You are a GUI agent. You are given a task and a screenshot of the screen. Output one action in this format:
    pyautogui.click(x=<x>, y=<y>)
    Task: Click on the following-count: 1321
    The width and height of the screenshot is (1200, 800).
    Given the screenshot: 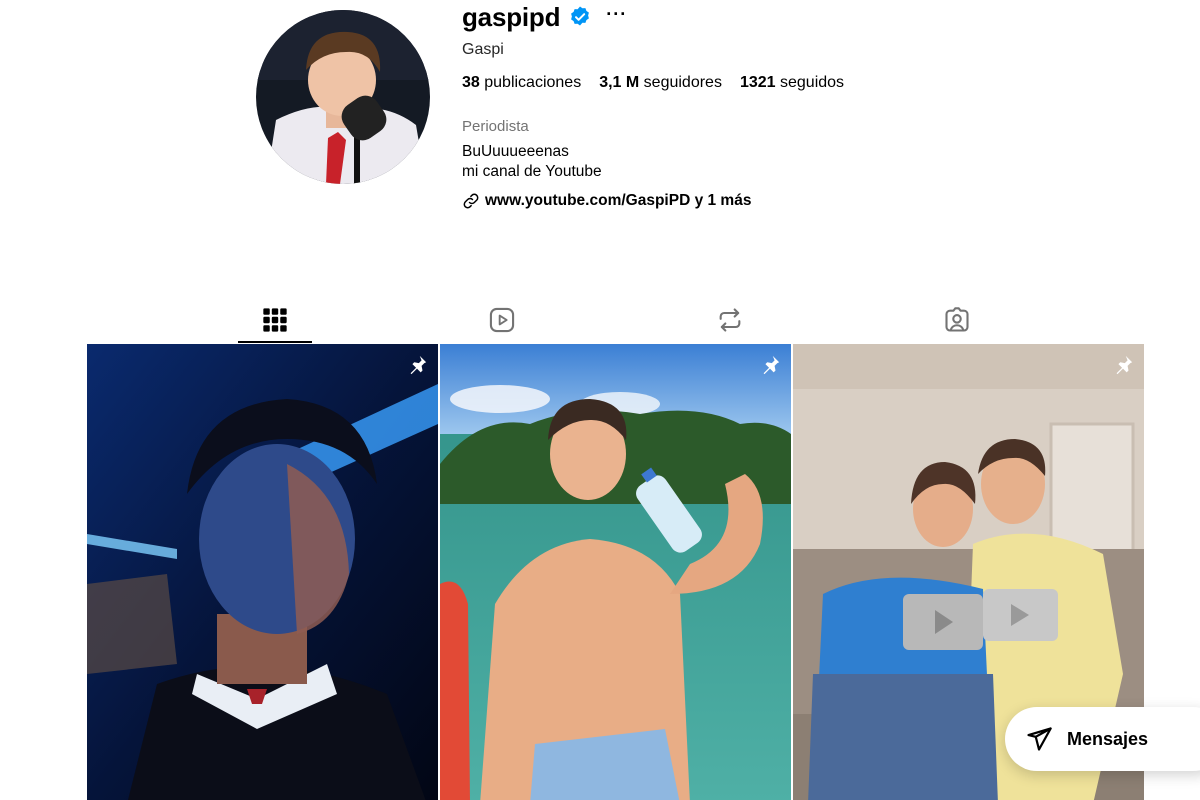 What is the action you would take?
    pyautogui.click(x=757, y=82)
    